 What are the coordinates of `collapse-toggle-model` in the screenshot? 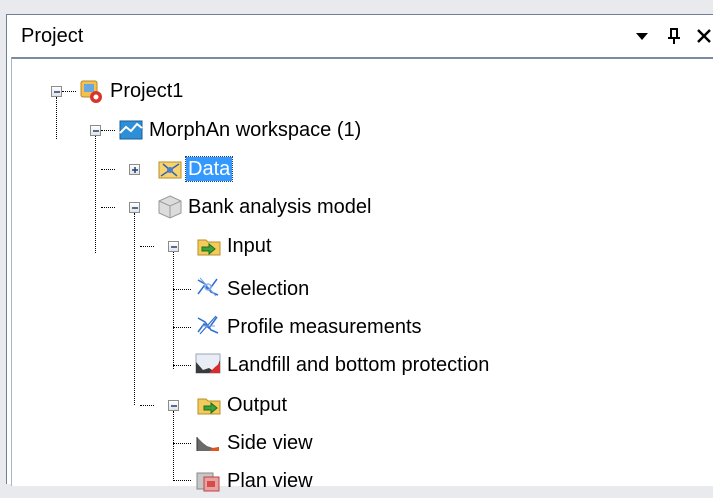 It's located at (134, 207).